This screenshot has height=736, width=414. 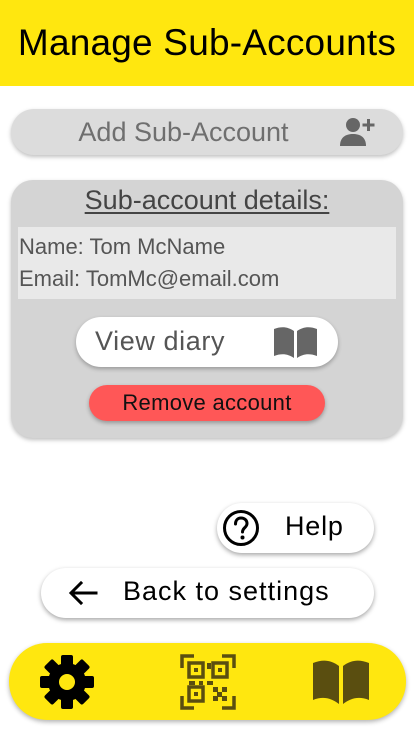 I want to click on card-title: Sub-account details:, so click(x=207, y=200).